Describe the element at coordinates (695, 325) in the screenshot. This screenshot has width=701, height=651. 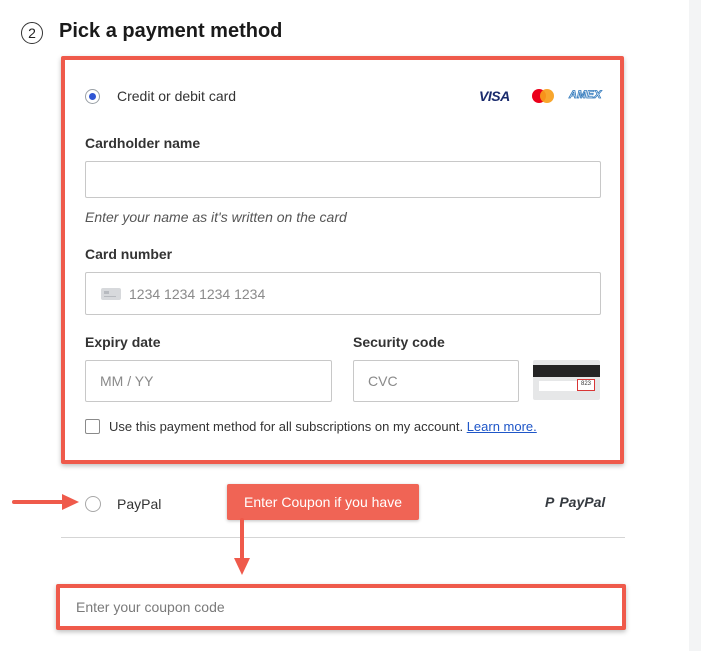
I see `right-rail` at that location.